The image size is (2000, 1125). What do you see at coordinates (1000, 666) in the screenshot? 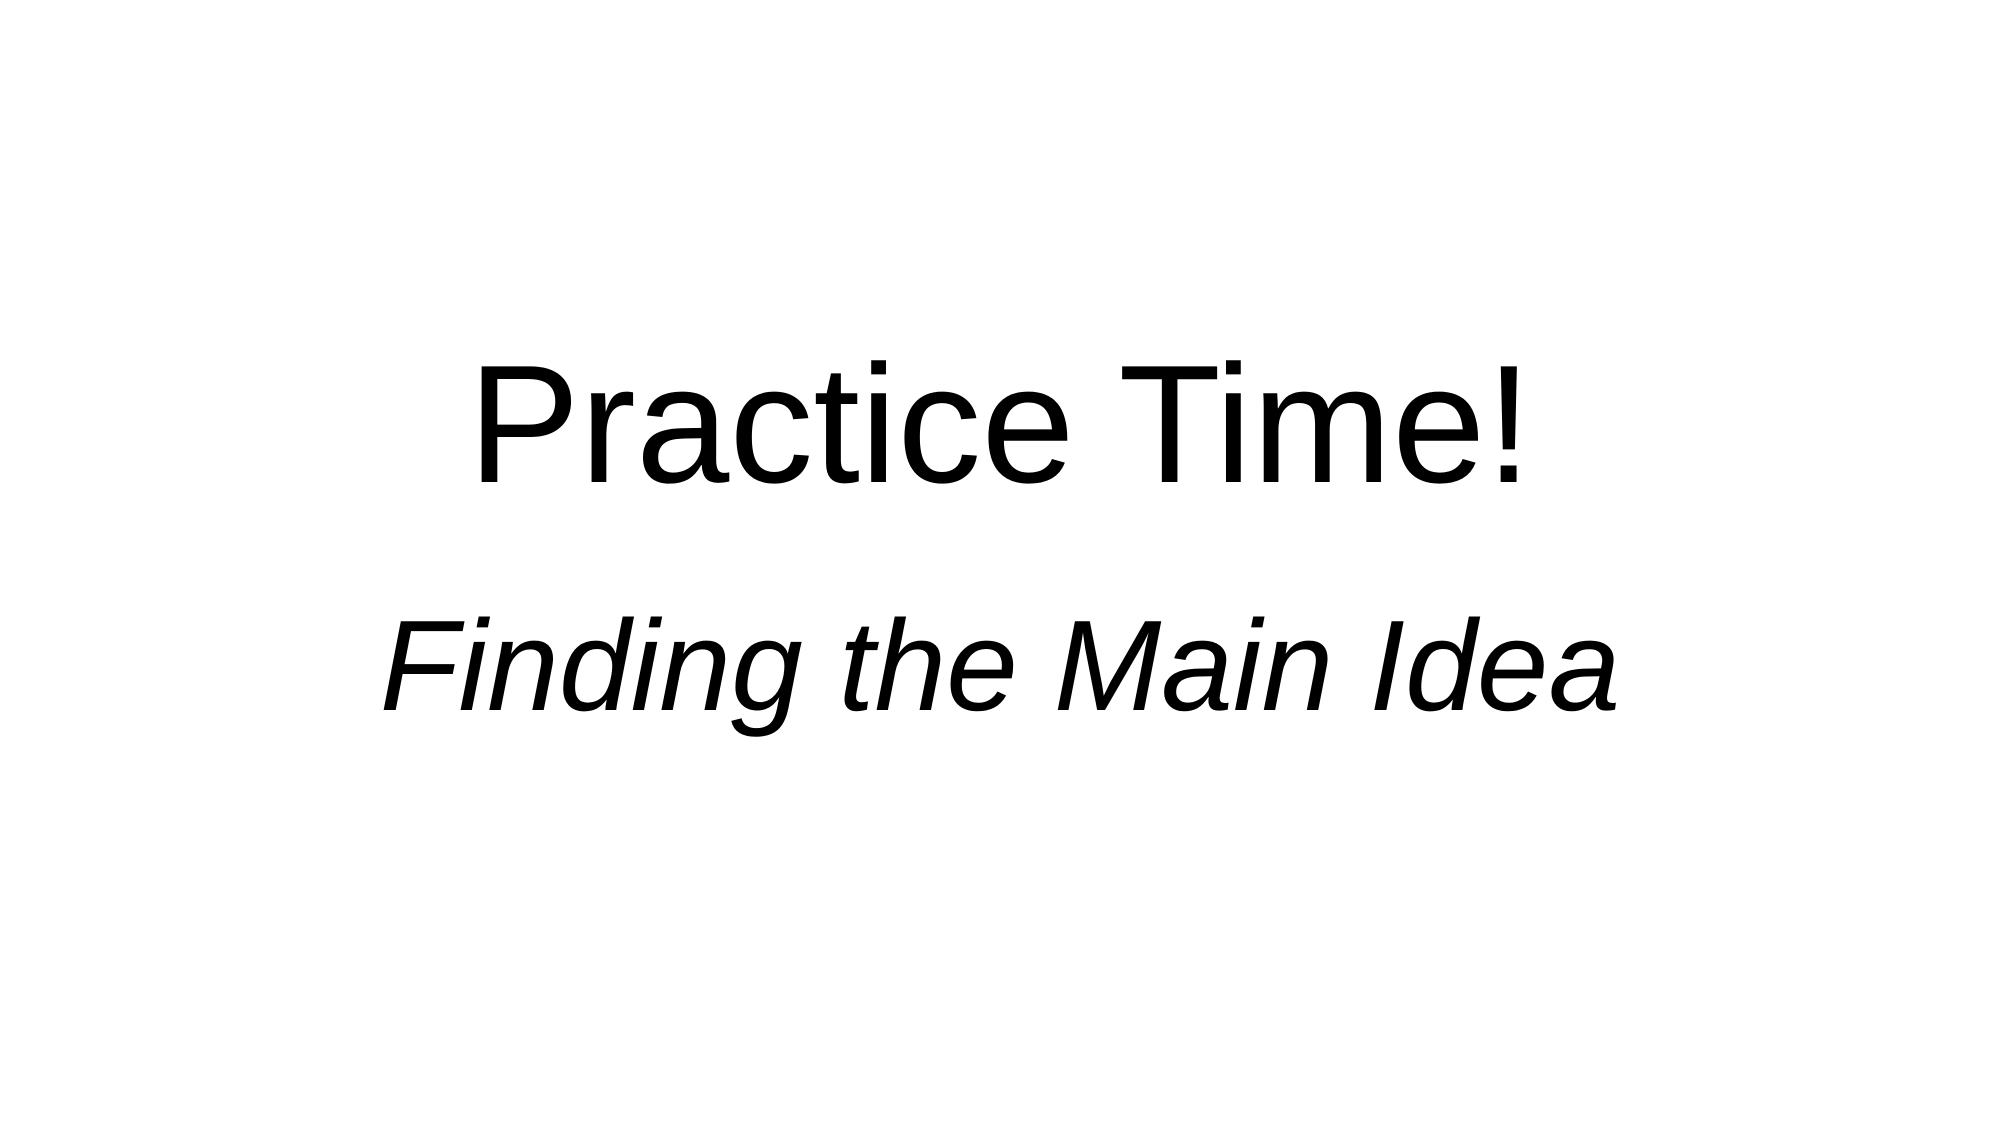
I see `slide-subtitle: Finding the Main Idea` at bounding box center [1000, 666].